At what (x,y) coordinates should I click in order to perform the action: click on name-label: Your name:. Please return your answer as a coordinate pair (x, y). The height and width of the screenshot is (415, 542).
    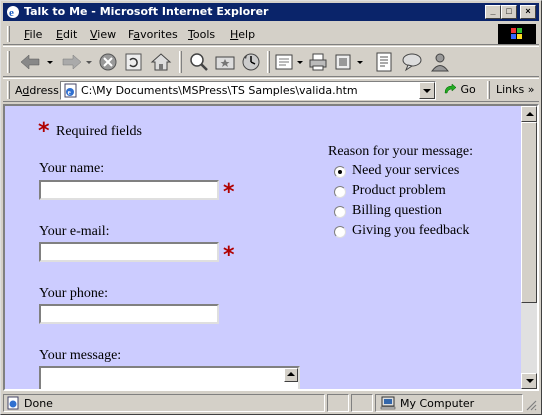
    Looking at the image, I should click on (72, 168).